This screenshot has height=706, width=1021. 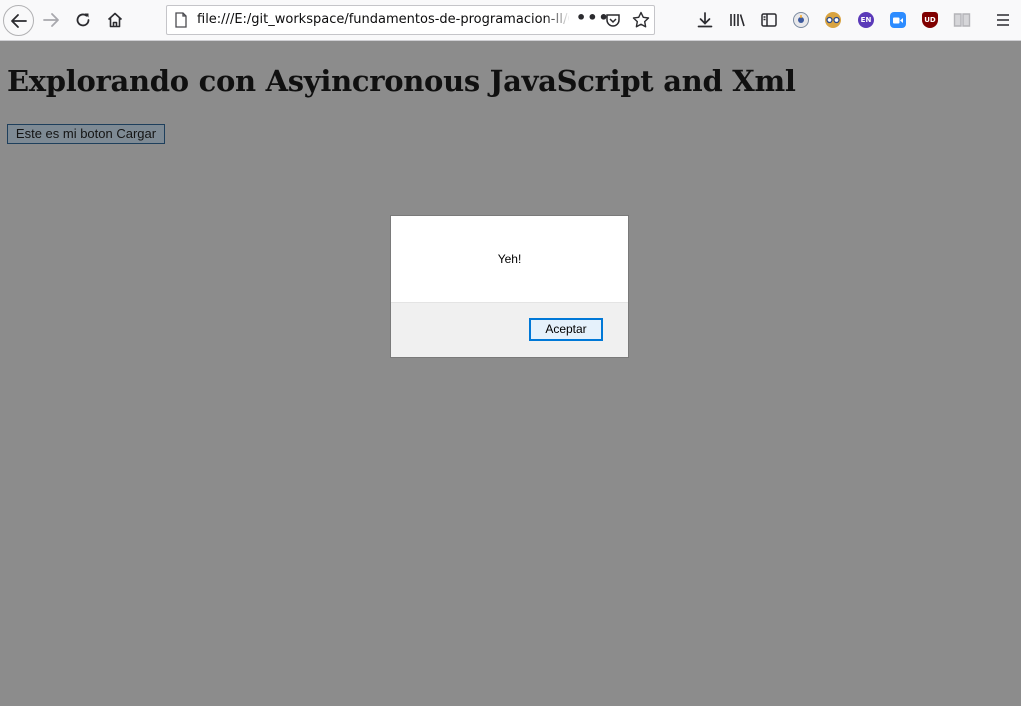 I want to click on translate-label: EN, so click(x=866, y=20).